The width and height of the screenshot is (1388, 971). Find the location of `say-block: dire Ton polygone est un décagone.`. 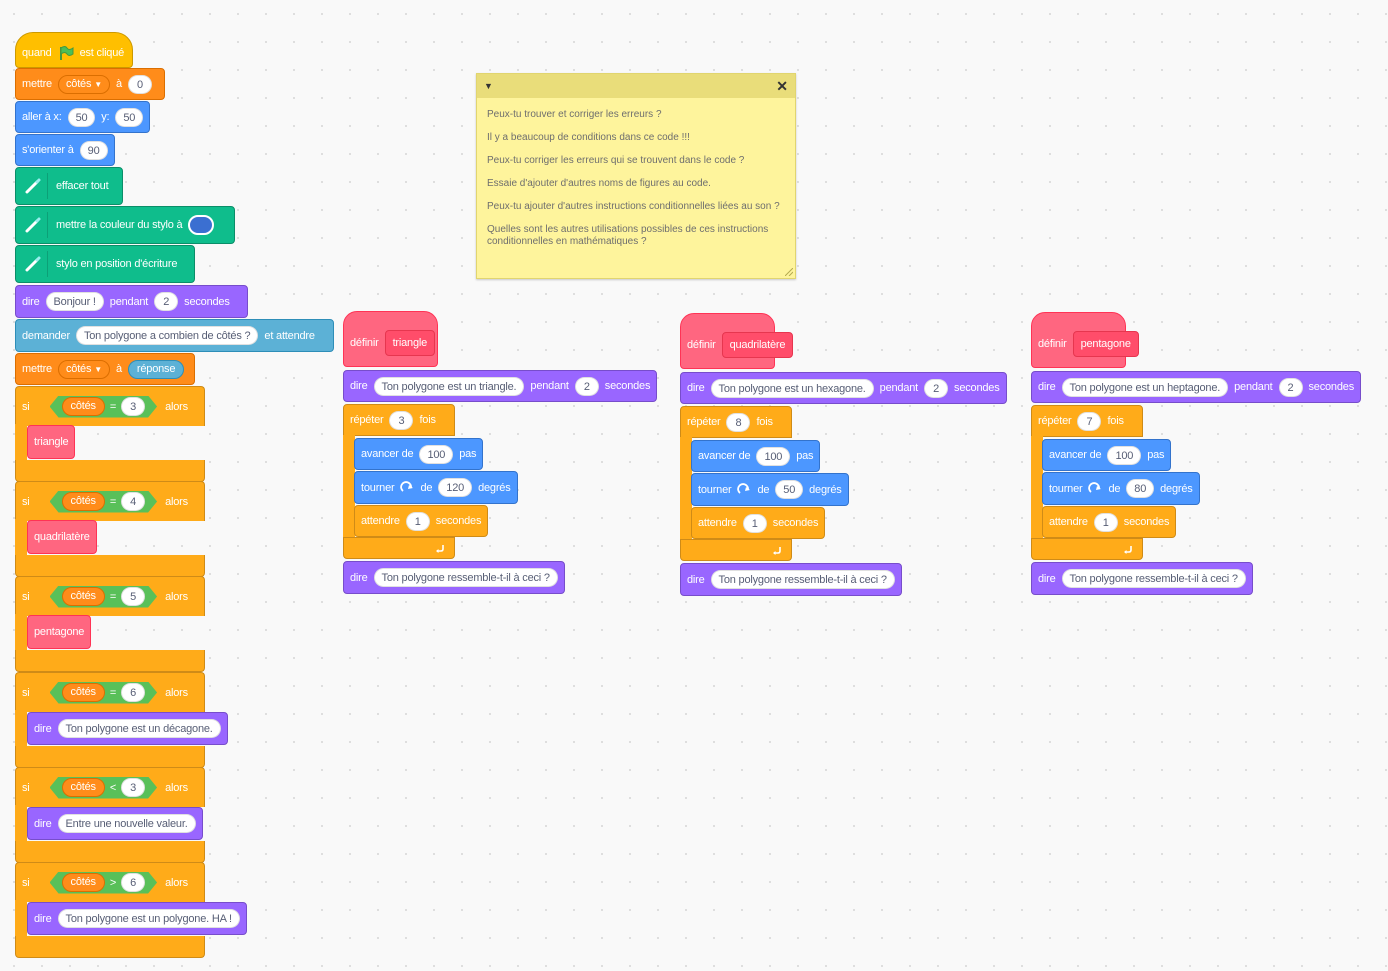

say-block: dire Ton polygone est un décagone. is located at coordinates (127, 728).